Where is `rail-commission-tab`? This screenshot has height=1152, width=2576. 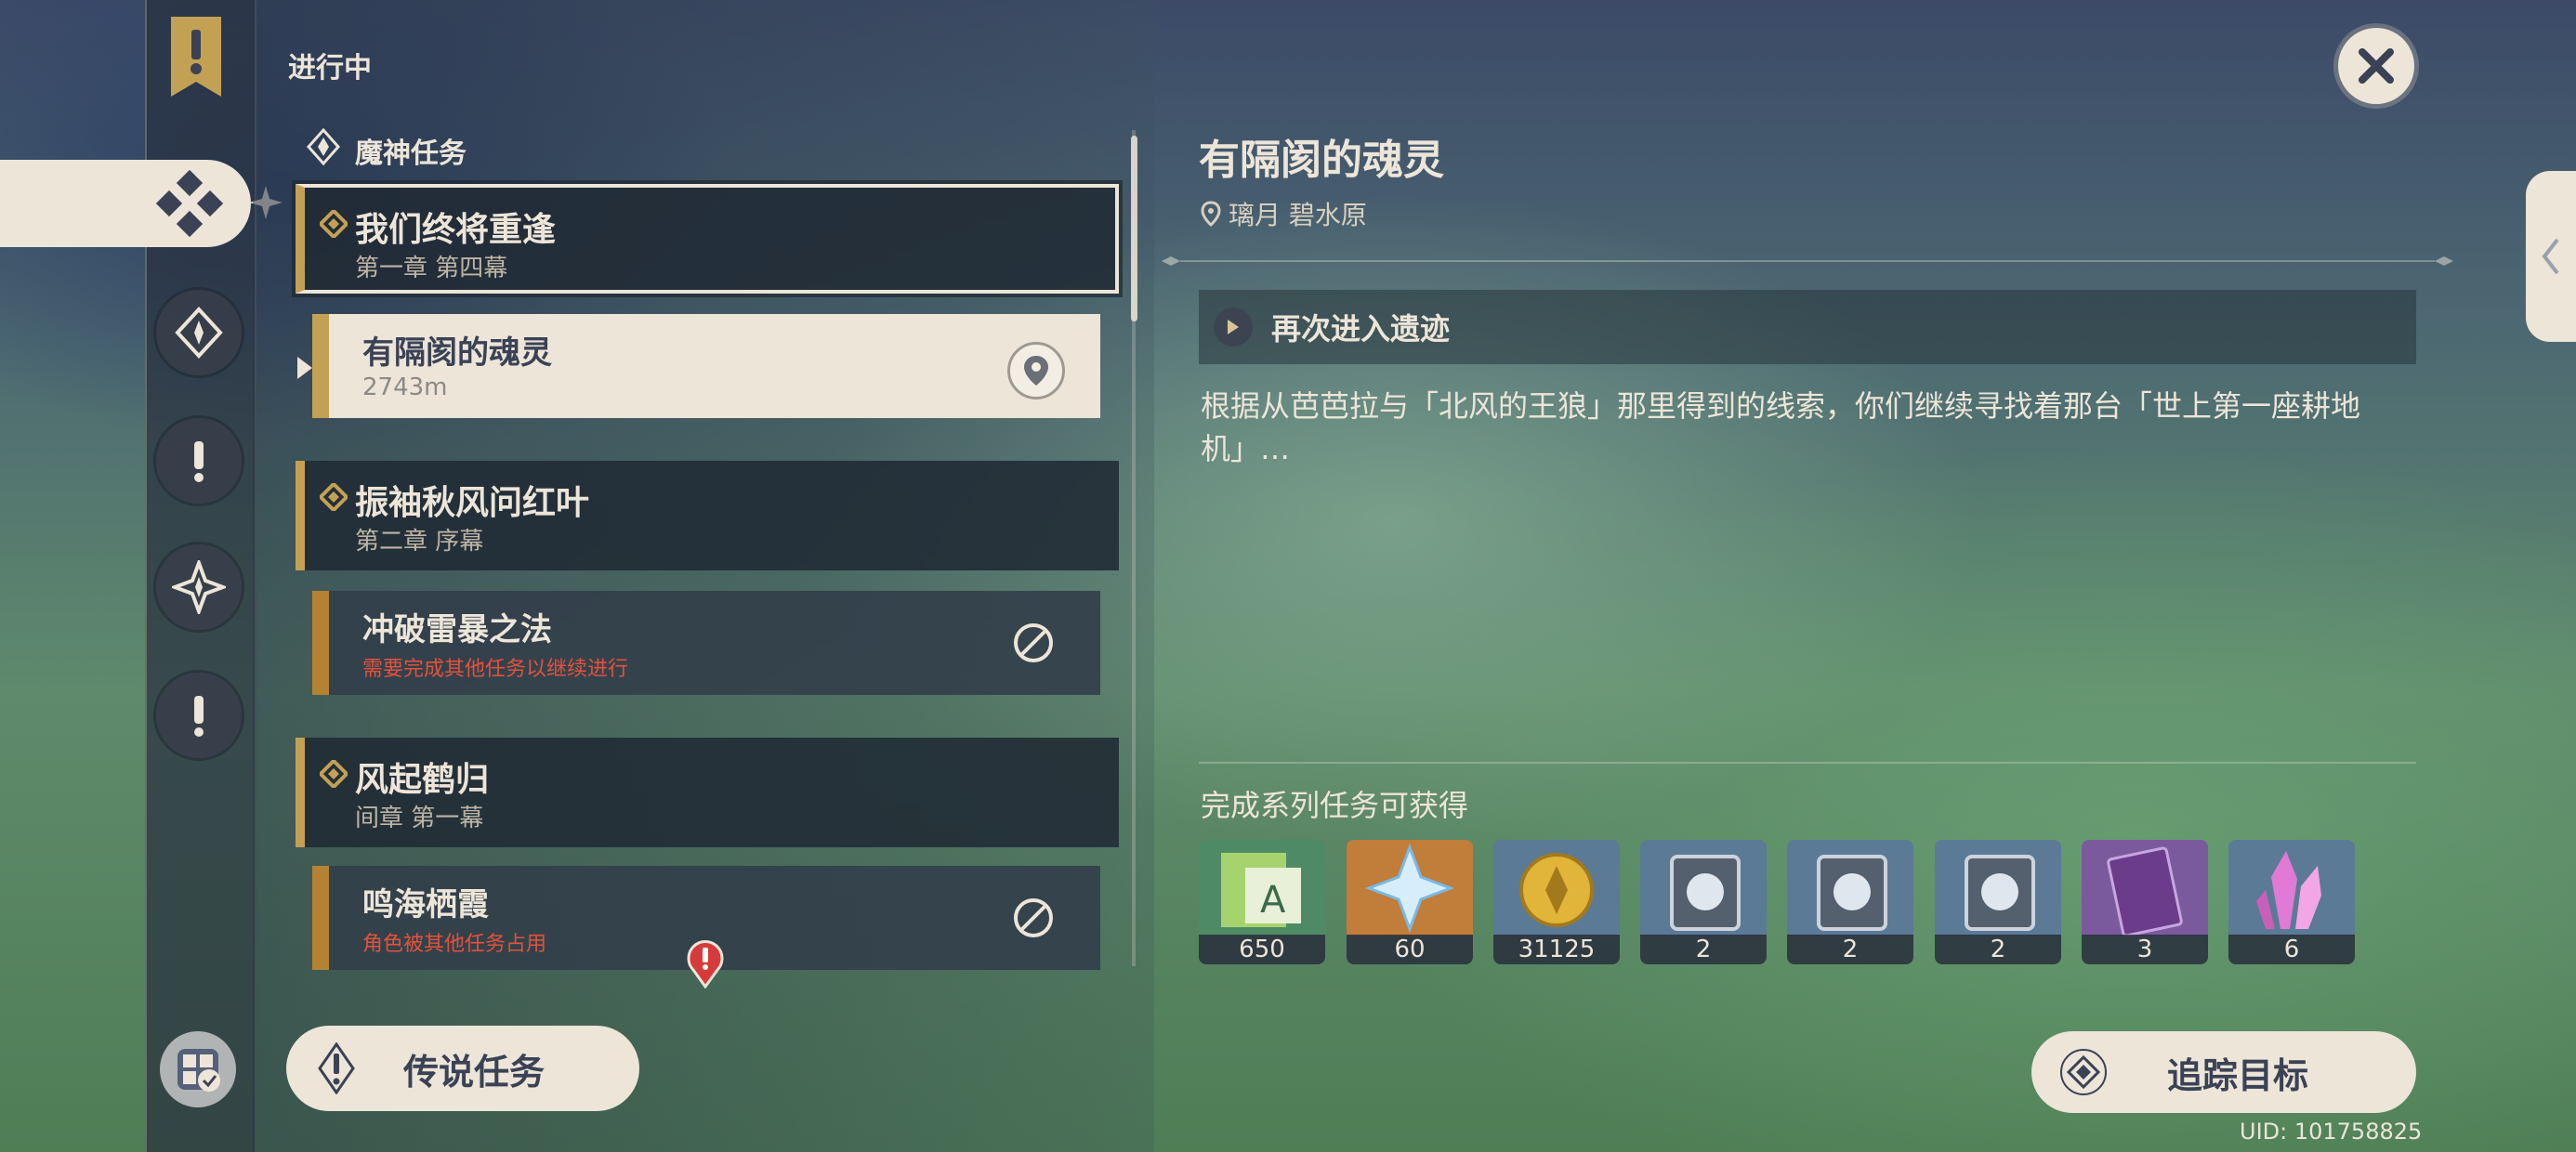 rail-commission-tab is located at coordinates (199, 587).